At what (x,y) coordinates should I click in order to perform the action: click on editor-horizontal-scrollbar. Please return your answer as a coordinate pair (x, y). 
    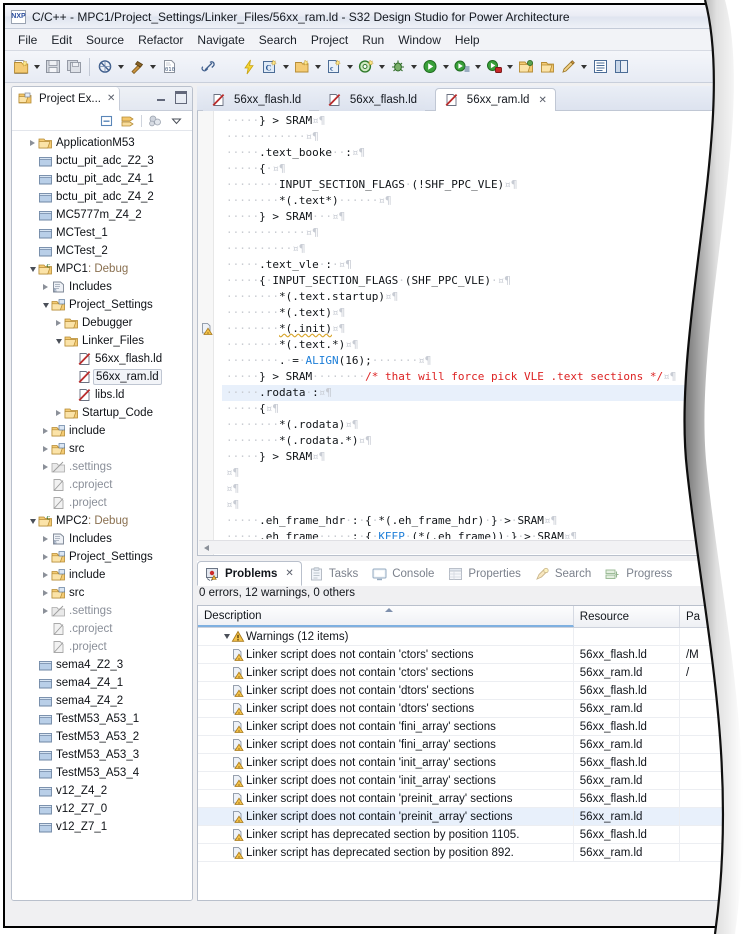
    Looking at the image, I should click on (468, 547).